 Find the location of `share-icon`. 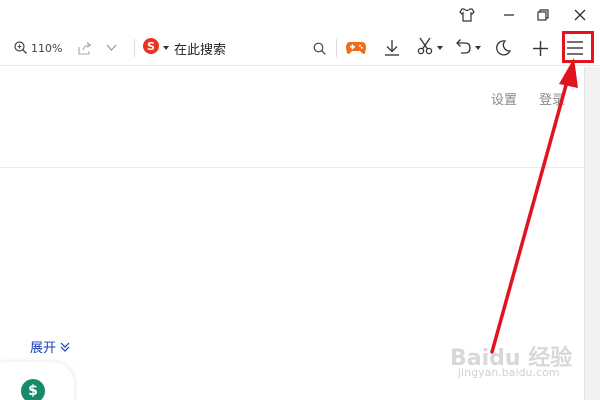

share-icon is located at coordinates (85, 48).